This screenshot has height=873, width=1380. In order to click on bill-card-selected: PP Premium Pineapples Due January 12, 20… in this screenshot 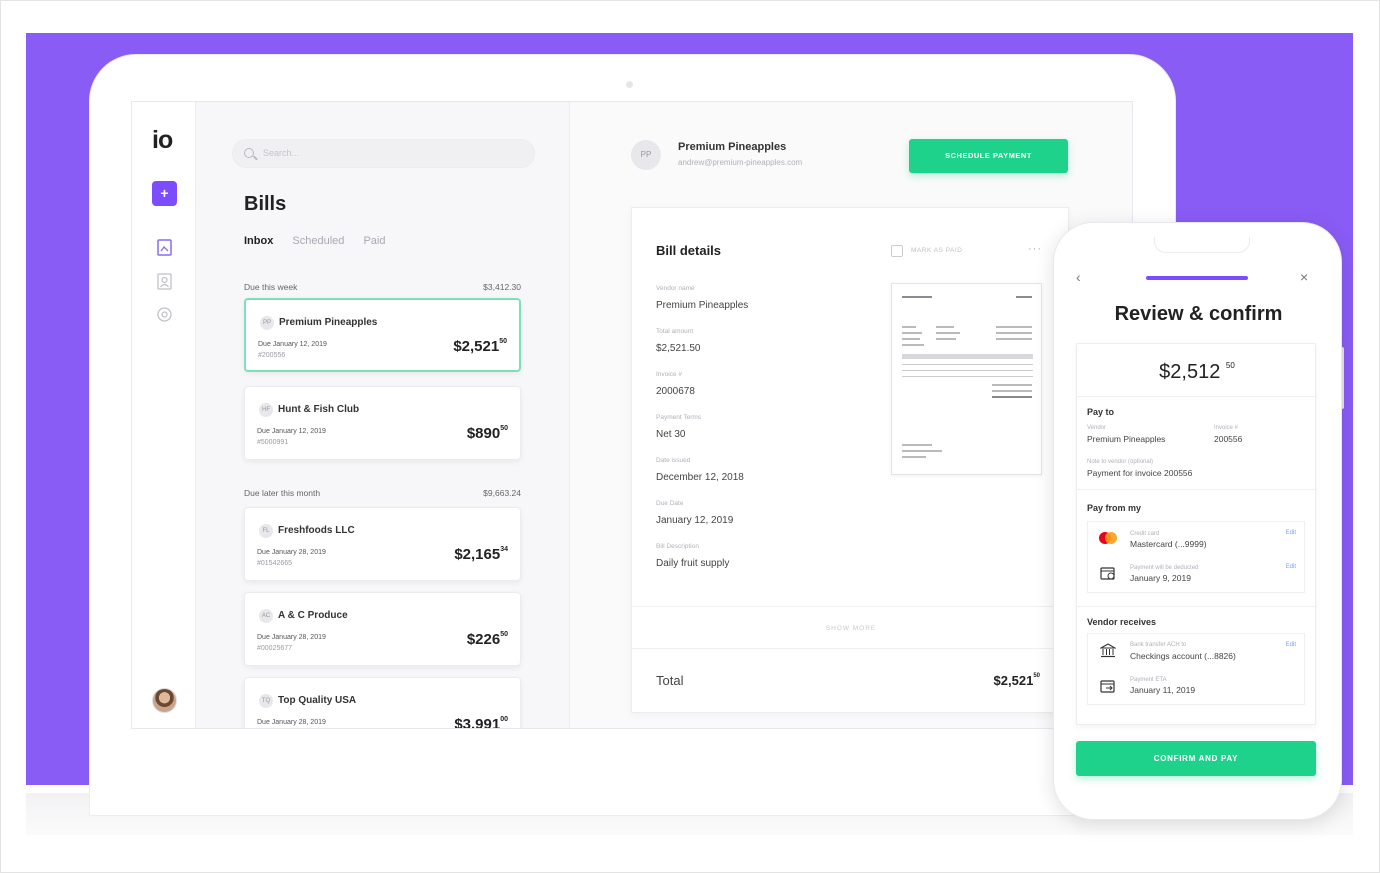, I will do `click(382, 335)`.